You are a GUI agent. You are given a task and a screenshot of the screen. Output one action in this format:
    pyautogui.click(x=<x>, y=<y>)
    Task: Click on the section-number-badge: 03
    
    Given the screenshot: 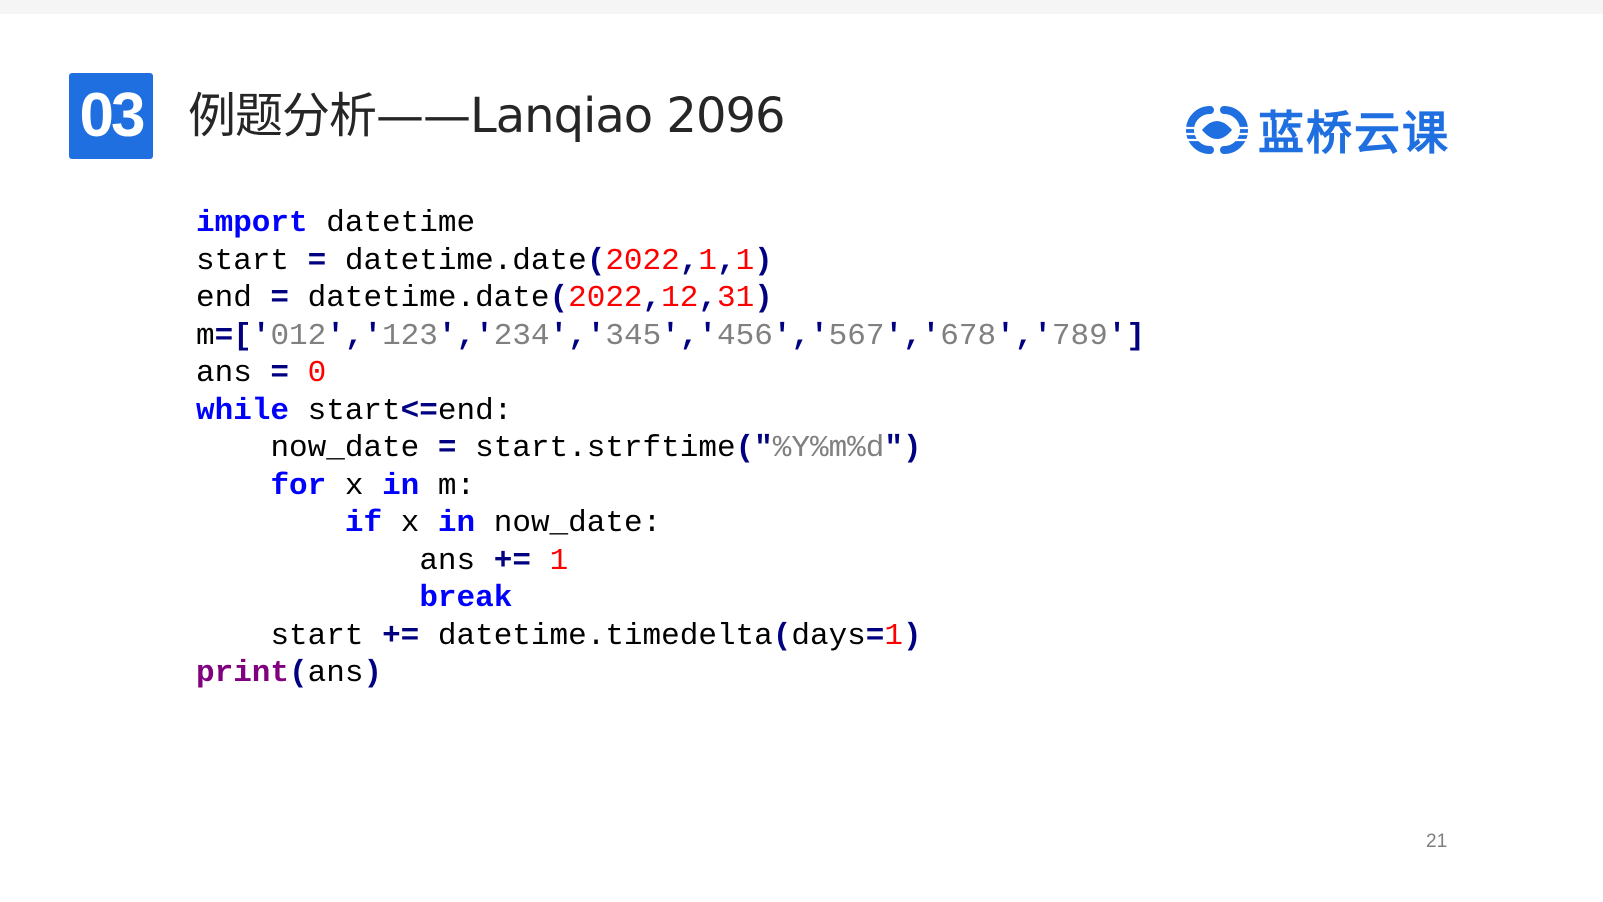 What is the action you would take?
    pyautogui.click(x=111, y=116)
    